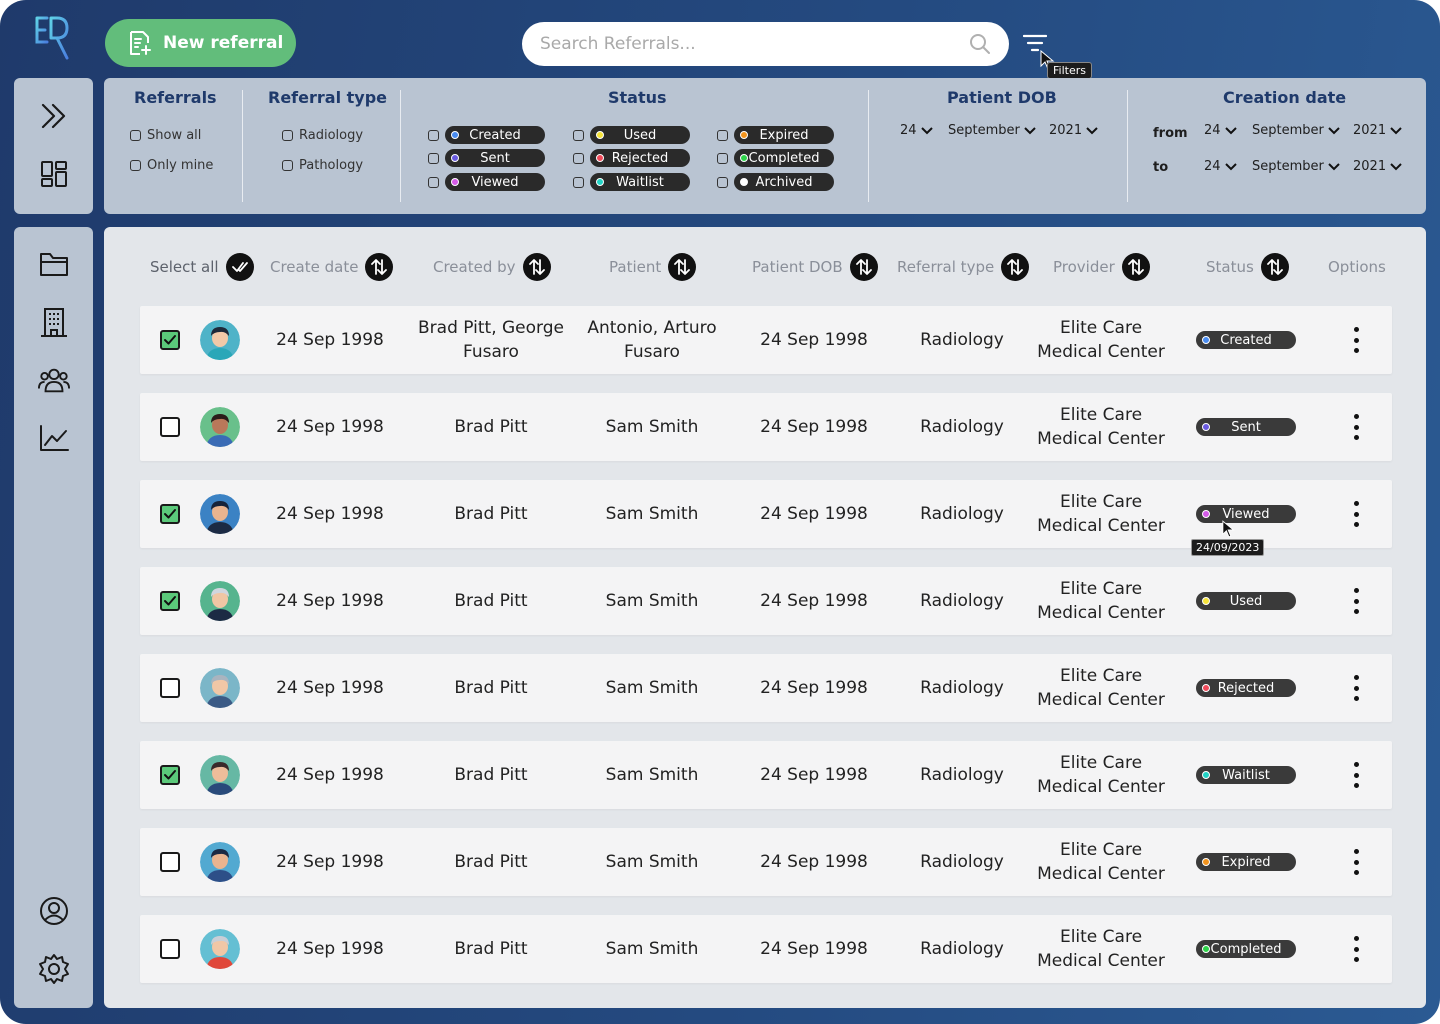 The width and height of the screenshot is (1440, 1024). Describe the element at coordinates (1015, 267) in the screenshot. I see `sort-referral-type-button` at that location.